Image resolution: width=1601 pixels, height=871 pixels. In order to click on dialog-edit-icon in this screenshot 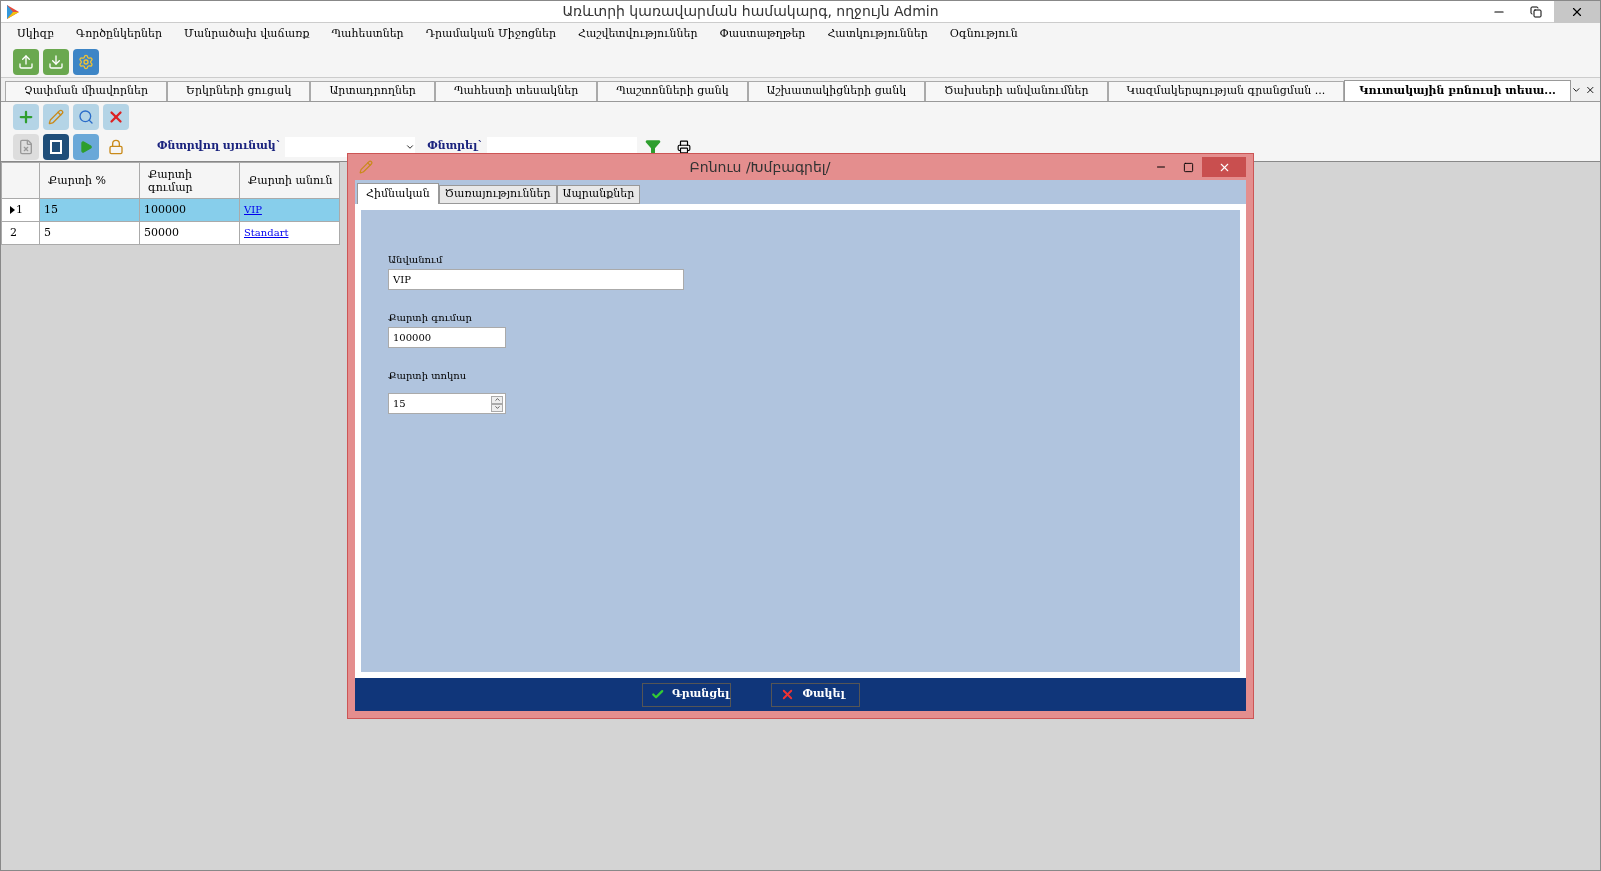, I will do `click(366, 167)`.